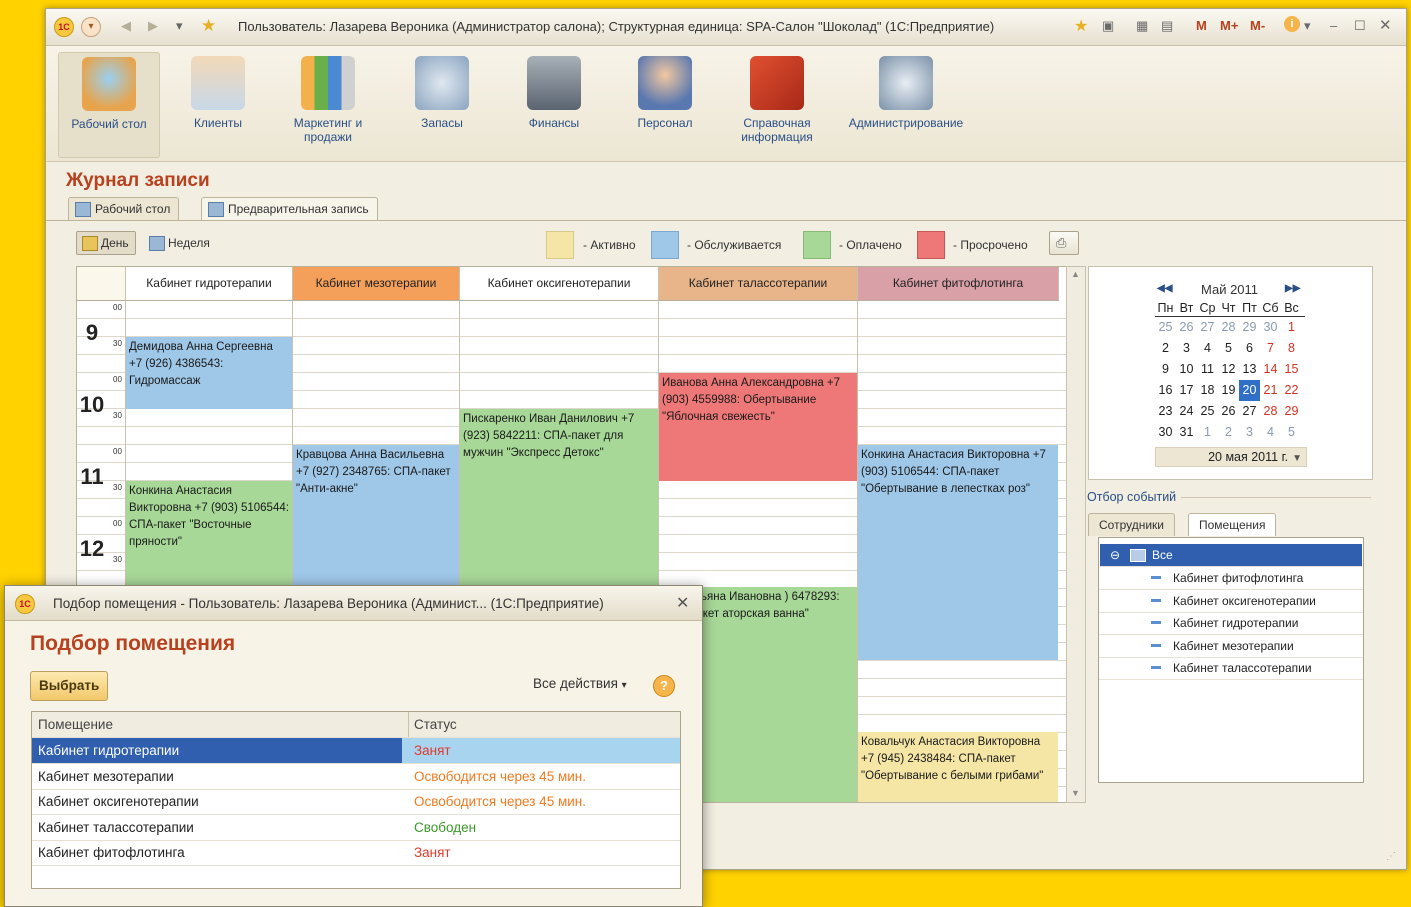  I want to click on section-staff: Персонал, so click(665, 104).